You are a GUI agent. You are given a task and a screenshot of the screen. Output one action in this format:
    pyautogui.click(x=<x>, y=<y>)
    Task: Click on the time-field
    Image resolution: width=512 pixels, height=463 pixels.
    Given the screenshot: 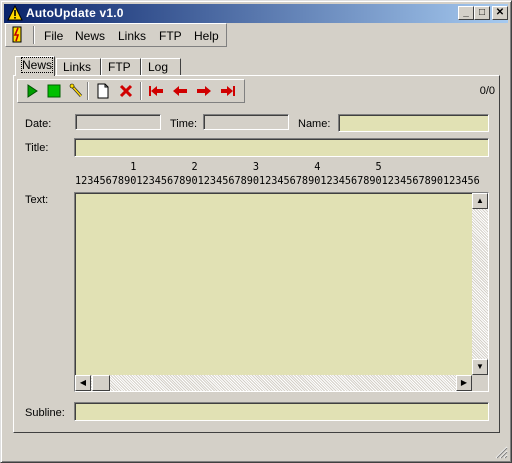 What is the action you would take?
    pyautogui.click(x=246, y=122)
    